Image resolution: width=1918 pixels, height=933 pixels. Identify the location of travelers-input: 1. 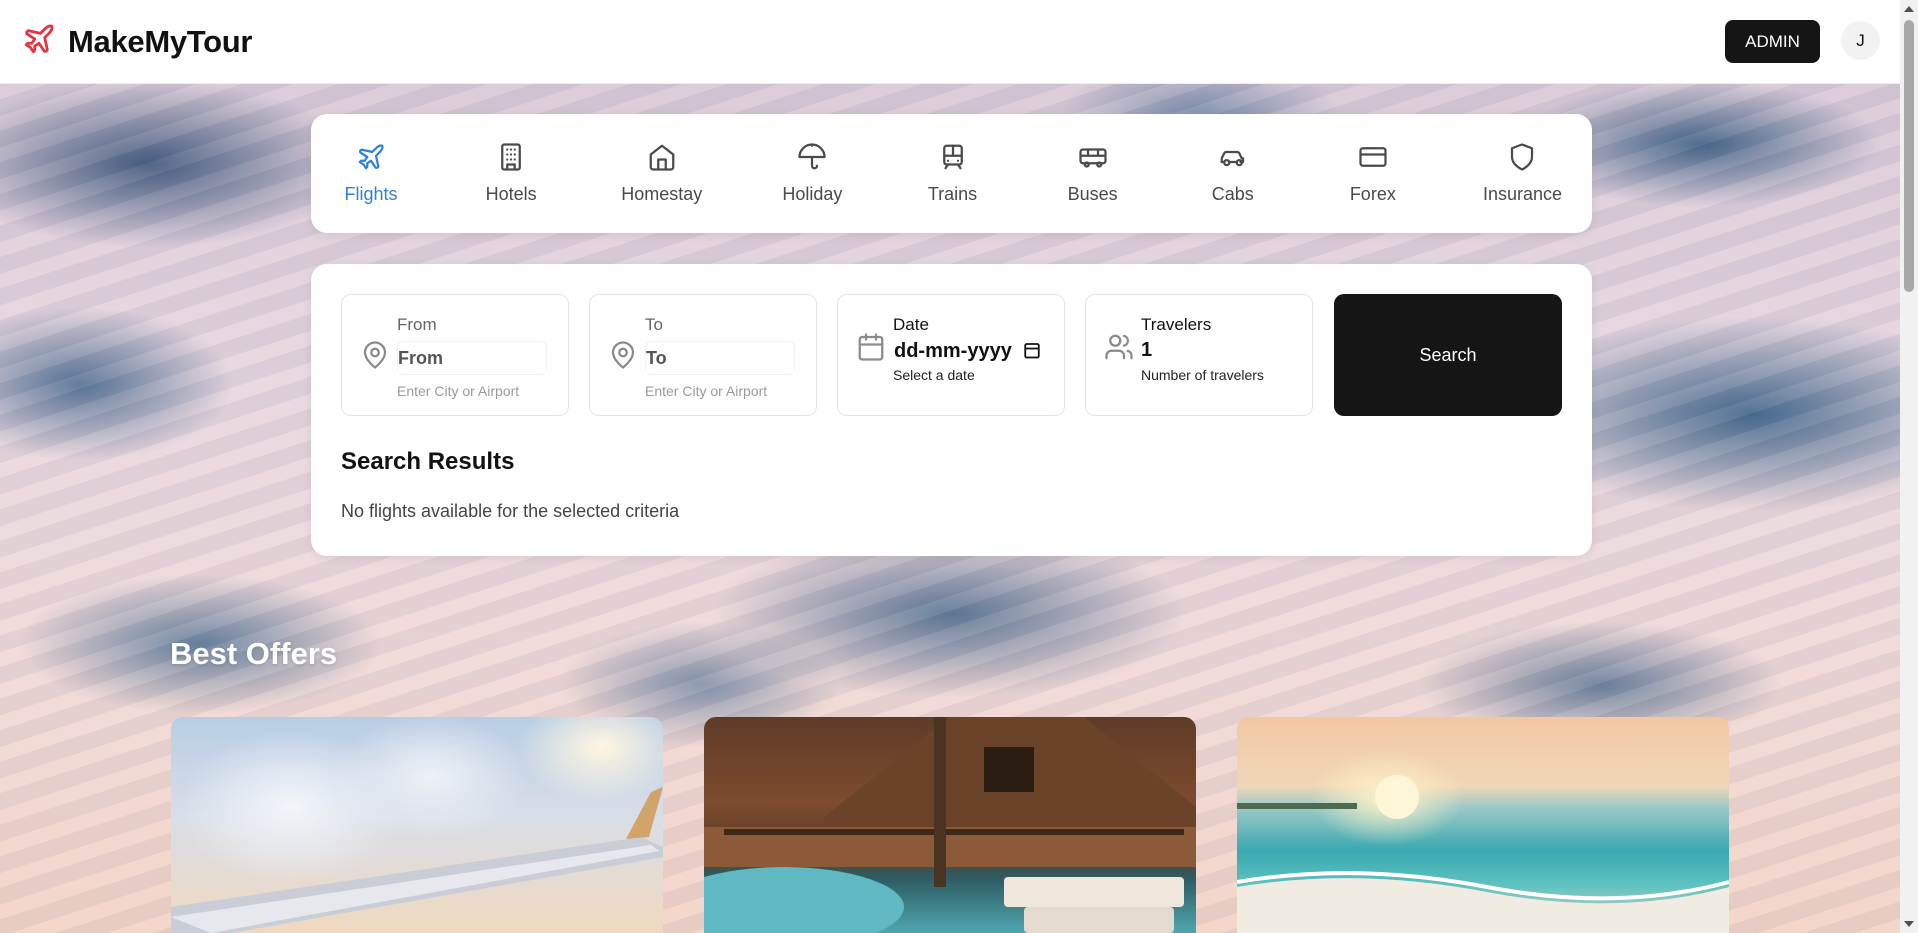
(1146, 350).